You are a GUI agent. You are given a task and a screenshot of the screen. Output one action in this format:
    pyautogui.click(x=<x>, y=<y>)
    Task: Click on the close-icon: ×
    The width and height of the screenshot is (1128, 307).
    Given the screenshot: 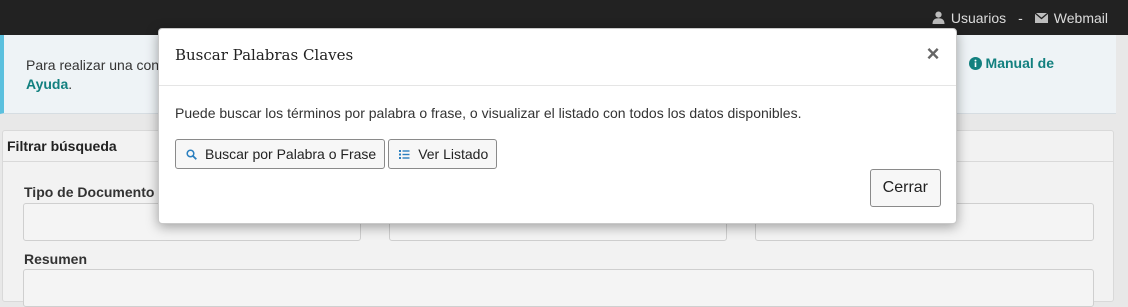 What is the action you would take?
    pyautogui.click(x=933, y=54)
    